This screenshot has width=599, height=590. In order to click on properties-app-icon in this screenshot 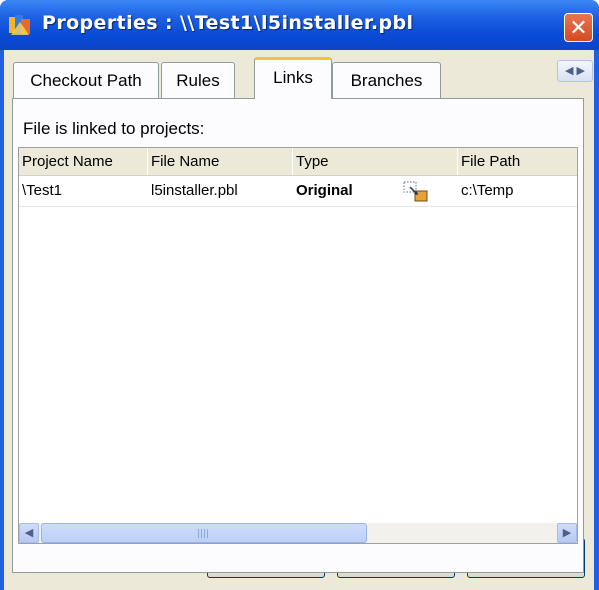, I will do `click(19, 25)`.